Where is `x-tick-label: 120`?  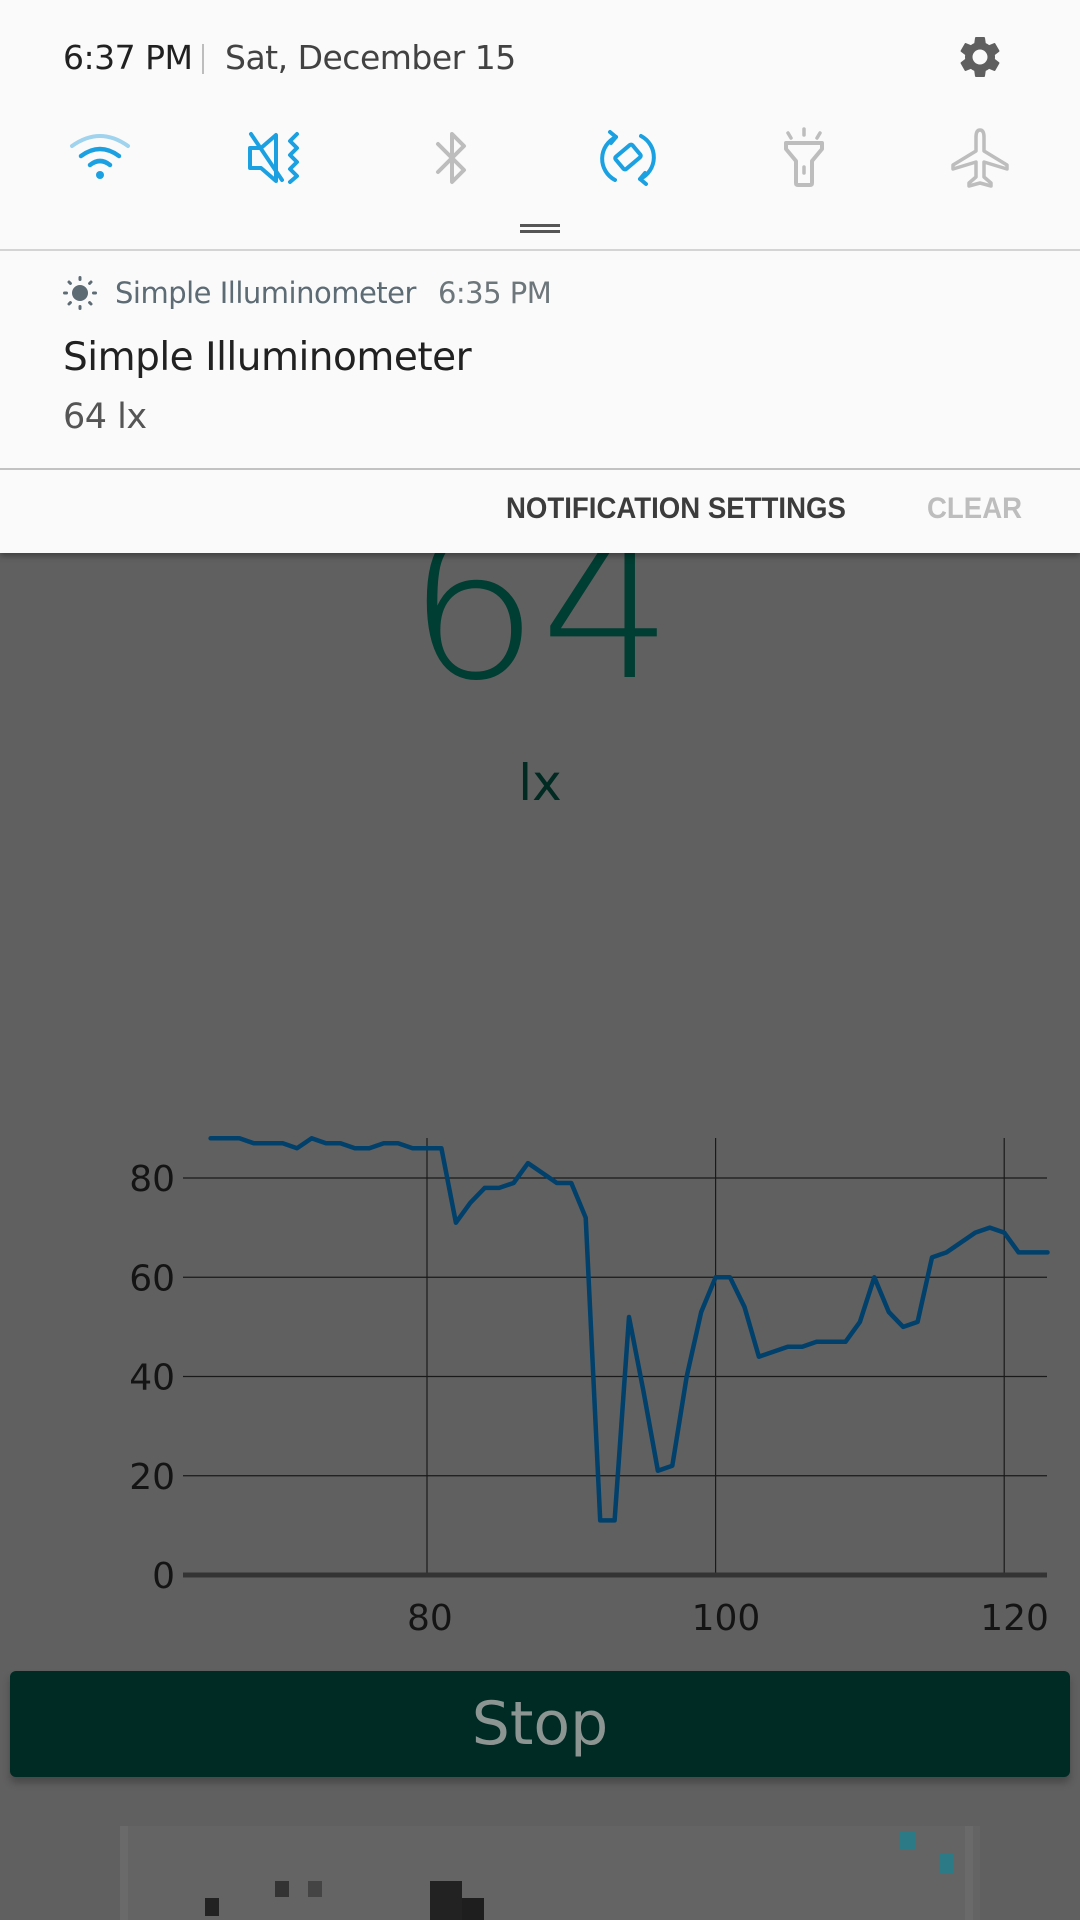
x-tick-label: 120 is located at coordinates (1014, 1618).